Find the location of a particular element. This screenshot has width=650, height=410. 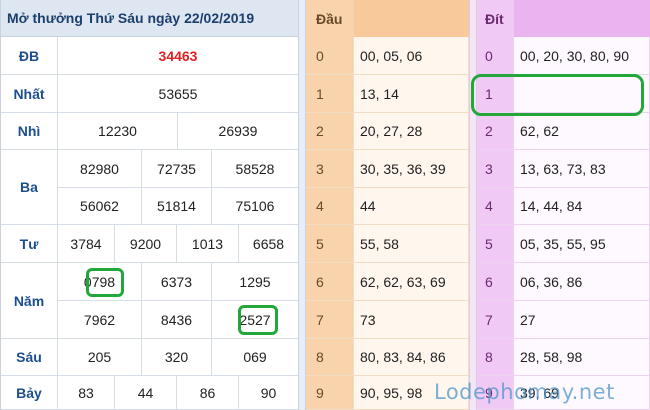

results-title: Mở thưởng Thứ Sáu ngày 22/02/2019 is located at coordinates (150, 18).